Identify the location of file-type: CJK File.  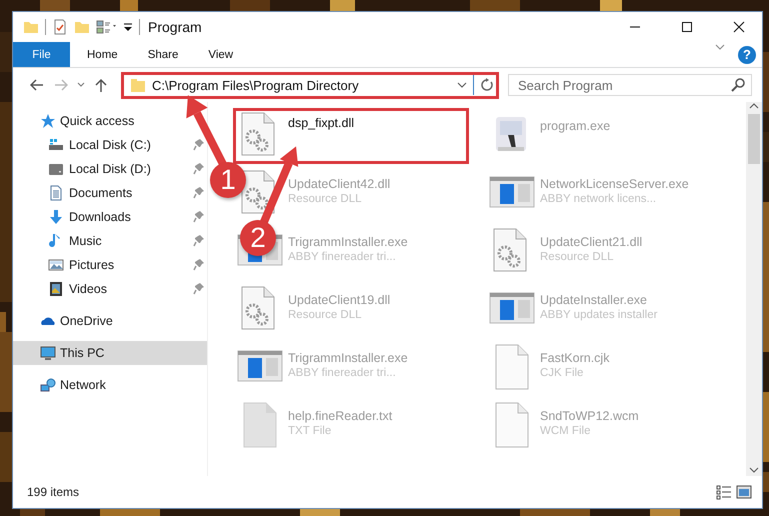
(562, 373).